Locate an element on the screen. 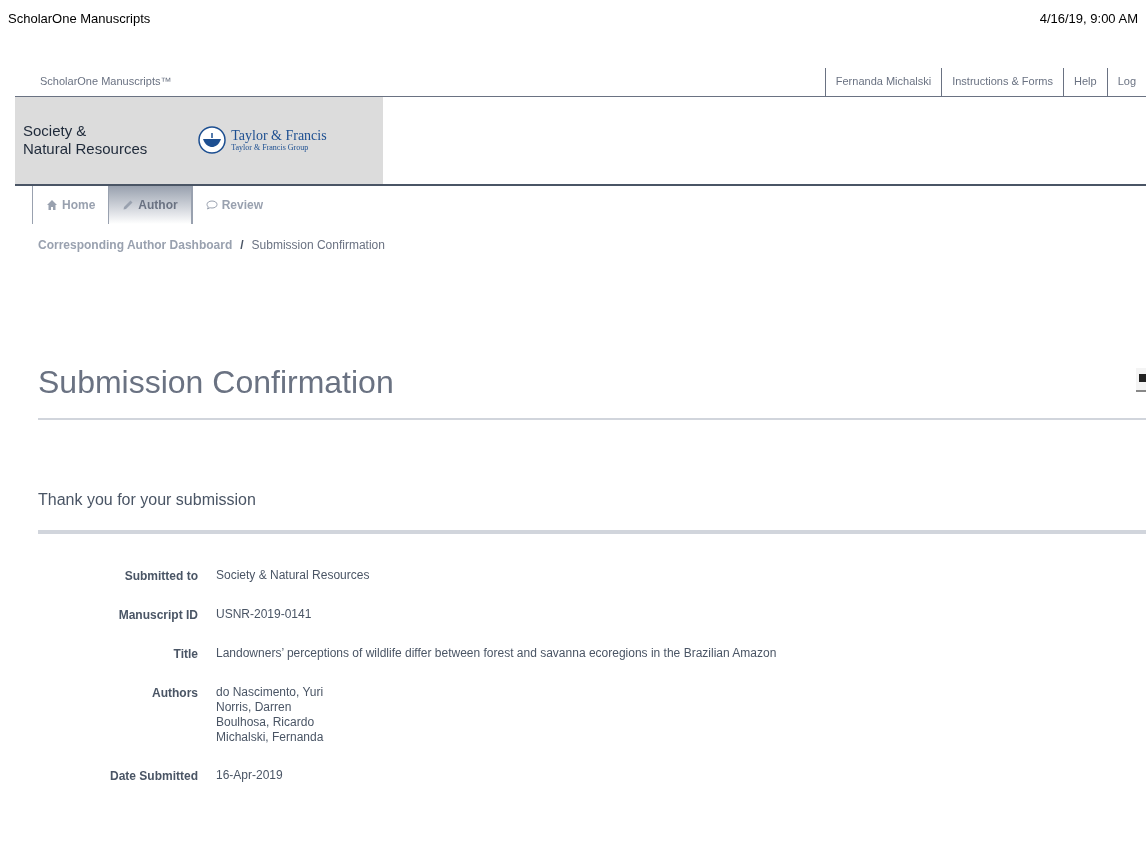  field-label: Title is located at coordinates (185, 653).